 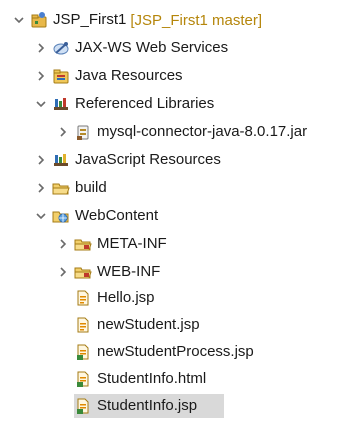 I want to click on tree-node-newstudentprocess-jsp: newStudentProcess.jsp, so click(x=164, y=352).